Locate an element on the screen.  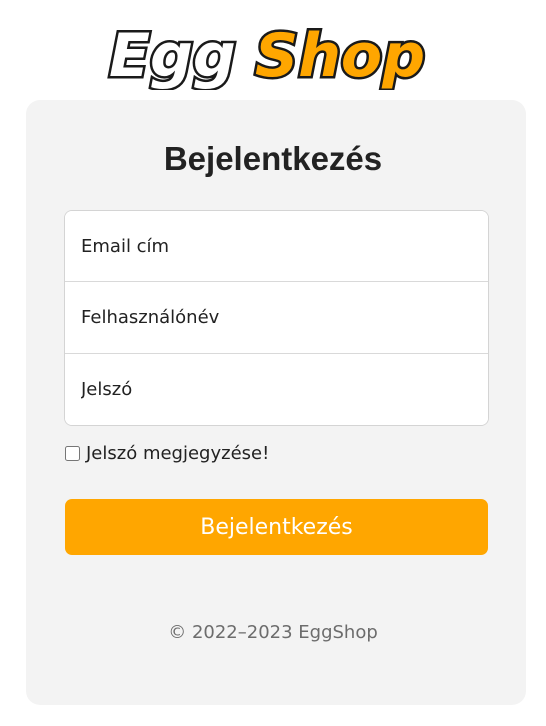
logo-text-egg: Egg is located at coordinates (172, 55).